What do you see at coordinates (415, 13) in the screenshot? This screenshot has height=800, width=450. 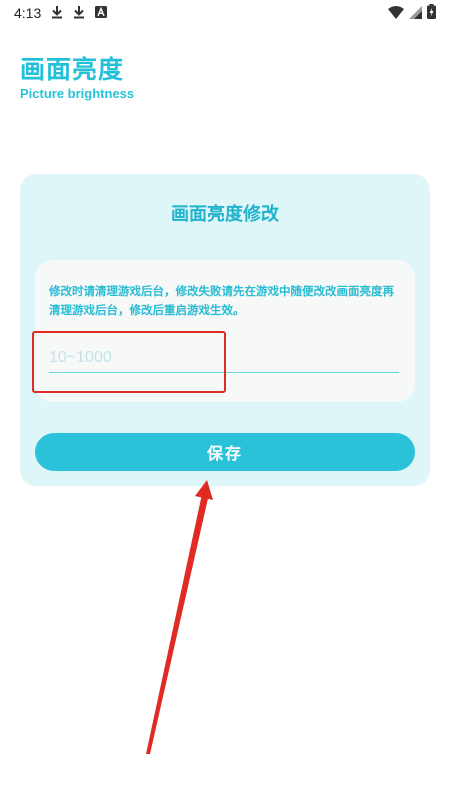 I see `signal-icon` at bounding box center [415, 13].